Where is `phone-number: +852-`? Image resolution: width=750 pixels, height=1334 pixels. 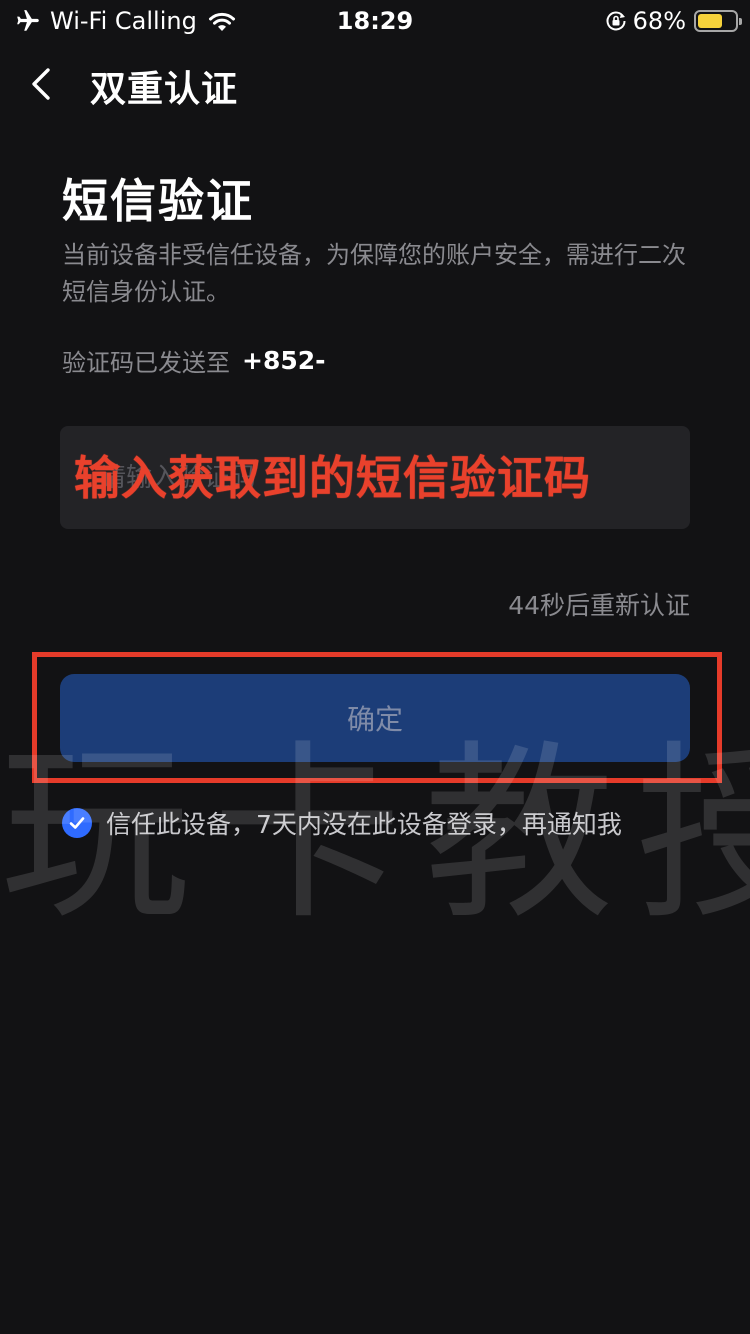 phone-number: +852- is located at coordinates (284, 360).